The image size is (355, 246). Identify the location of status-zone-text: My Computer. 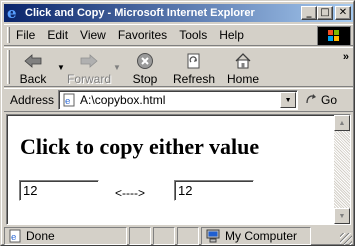
(261, 236).